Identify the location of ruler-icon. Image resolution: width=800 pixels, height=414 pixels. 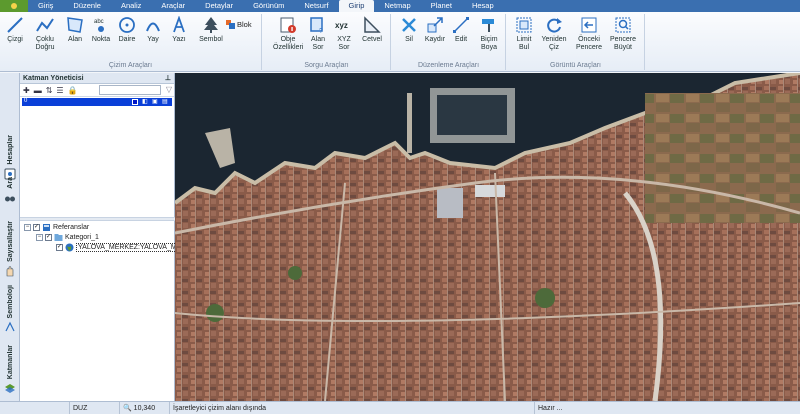
(372, 25).